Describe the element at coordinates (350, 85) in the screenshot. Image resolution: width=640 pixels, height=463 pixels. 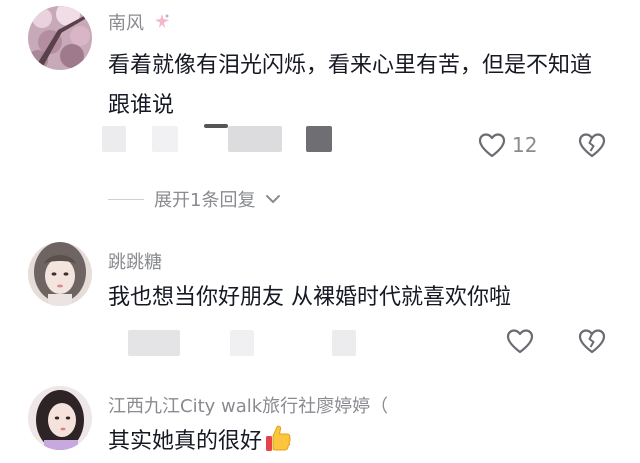
I see `comment-text: 看着就像有泪光闪烁，看来心里有苦，但是不知道跟谁说` at that location.